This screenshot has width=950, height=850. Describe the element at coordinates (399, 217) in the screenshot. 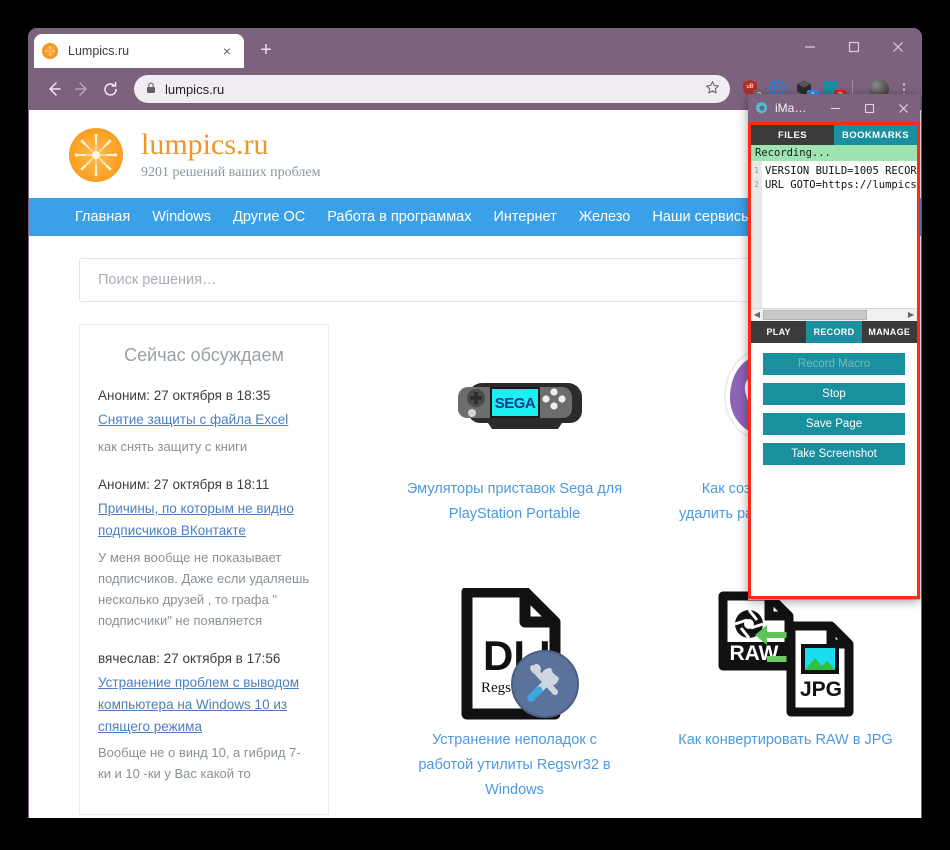

I see `nav-item-programs: Работа в программах` at that location.